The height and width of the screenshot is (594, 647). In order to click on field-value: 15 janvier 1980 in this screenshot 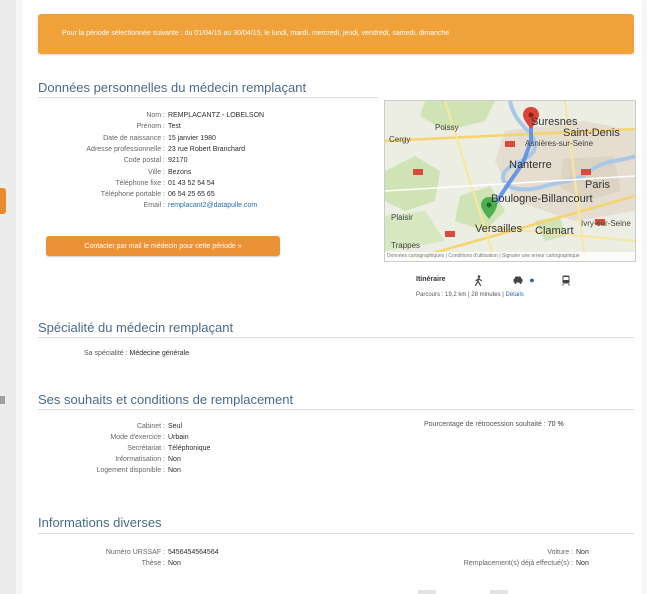, I will do `click(192, 138)`.